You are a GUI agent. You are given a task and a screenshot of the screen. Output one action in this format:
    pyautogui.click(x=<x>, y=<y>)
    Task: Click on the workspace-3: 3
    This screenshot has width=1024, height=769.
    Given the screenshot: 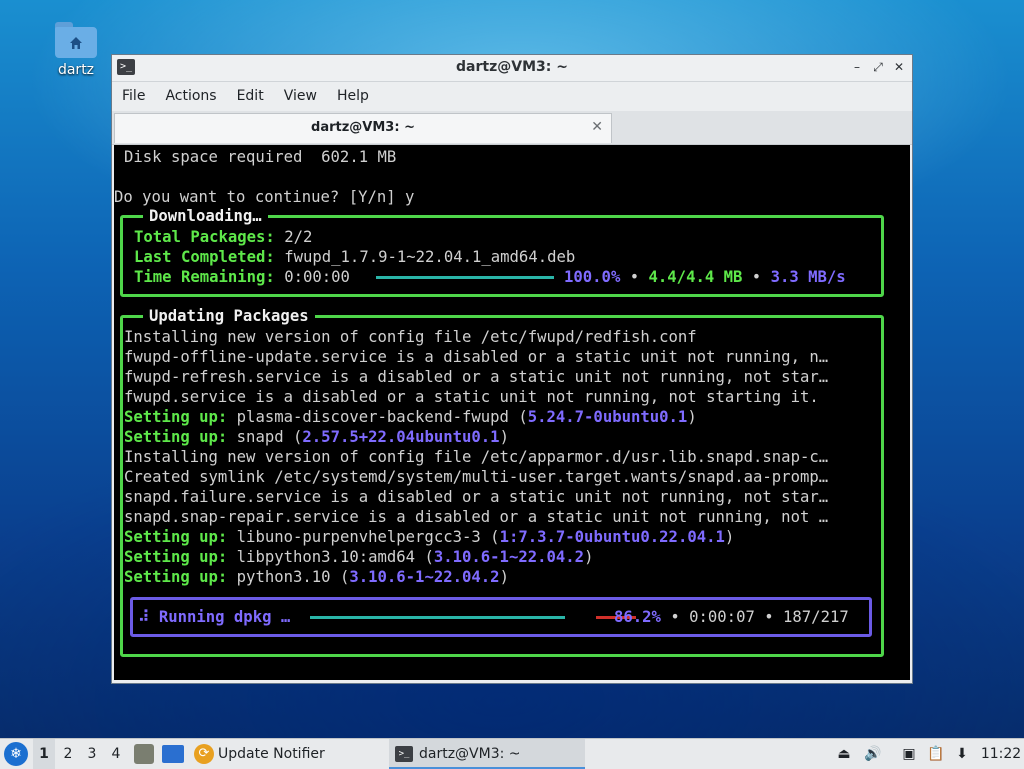 What is the action you would take?
    pyautogui.click(x=92, y=754)
    